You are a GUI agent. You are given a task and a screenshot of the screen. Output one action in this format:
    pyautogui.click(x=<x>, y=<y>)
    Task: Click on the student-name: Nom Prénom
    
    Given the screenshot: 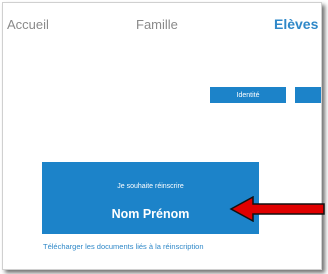 What is the action you would take?
    pyautogui.click(x=150, y=214)
    